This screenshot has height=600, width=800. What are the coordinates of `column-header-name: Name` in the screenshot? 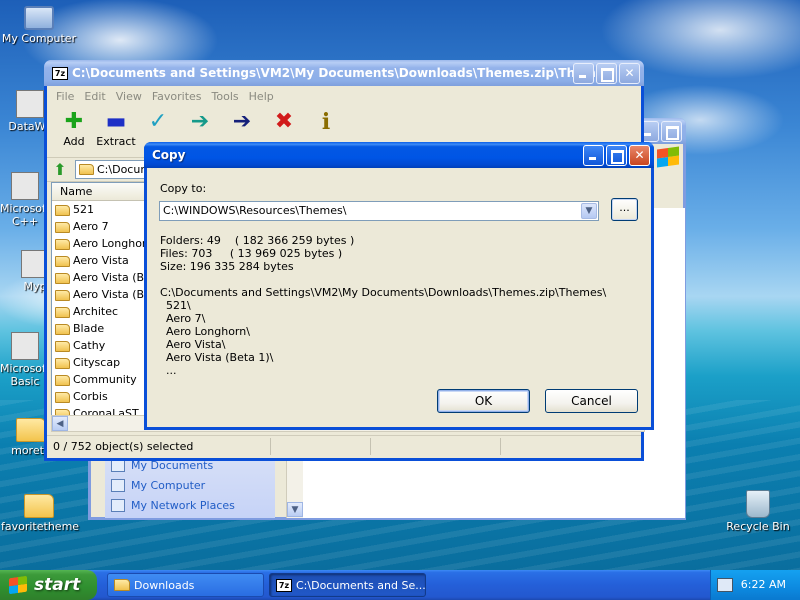 It's located at (99, 192).